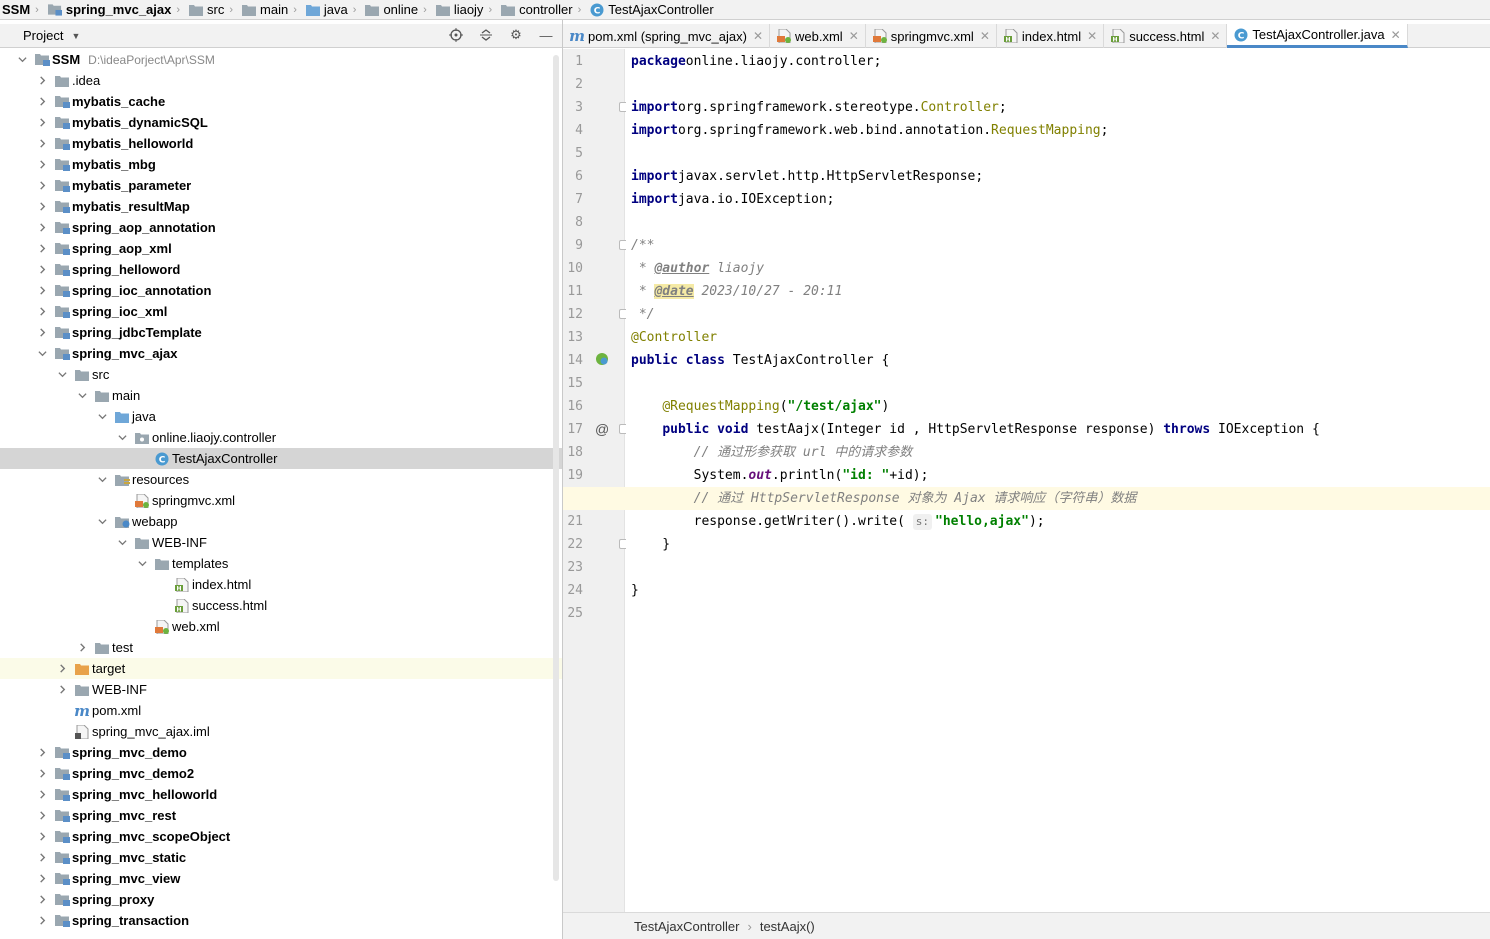  I want to click on gear-icon: ⚙, so click(516, 35).